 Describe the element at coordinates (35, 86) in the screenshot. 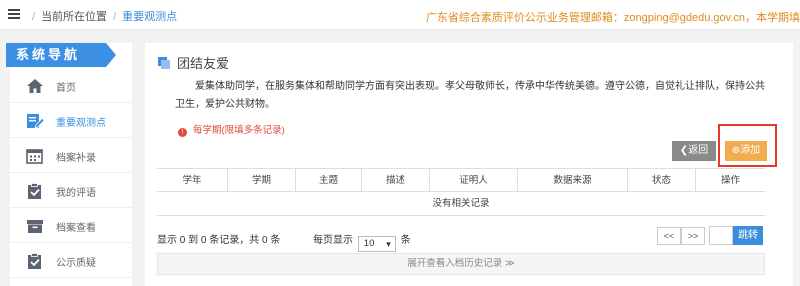

I see `home-icon` at that location.